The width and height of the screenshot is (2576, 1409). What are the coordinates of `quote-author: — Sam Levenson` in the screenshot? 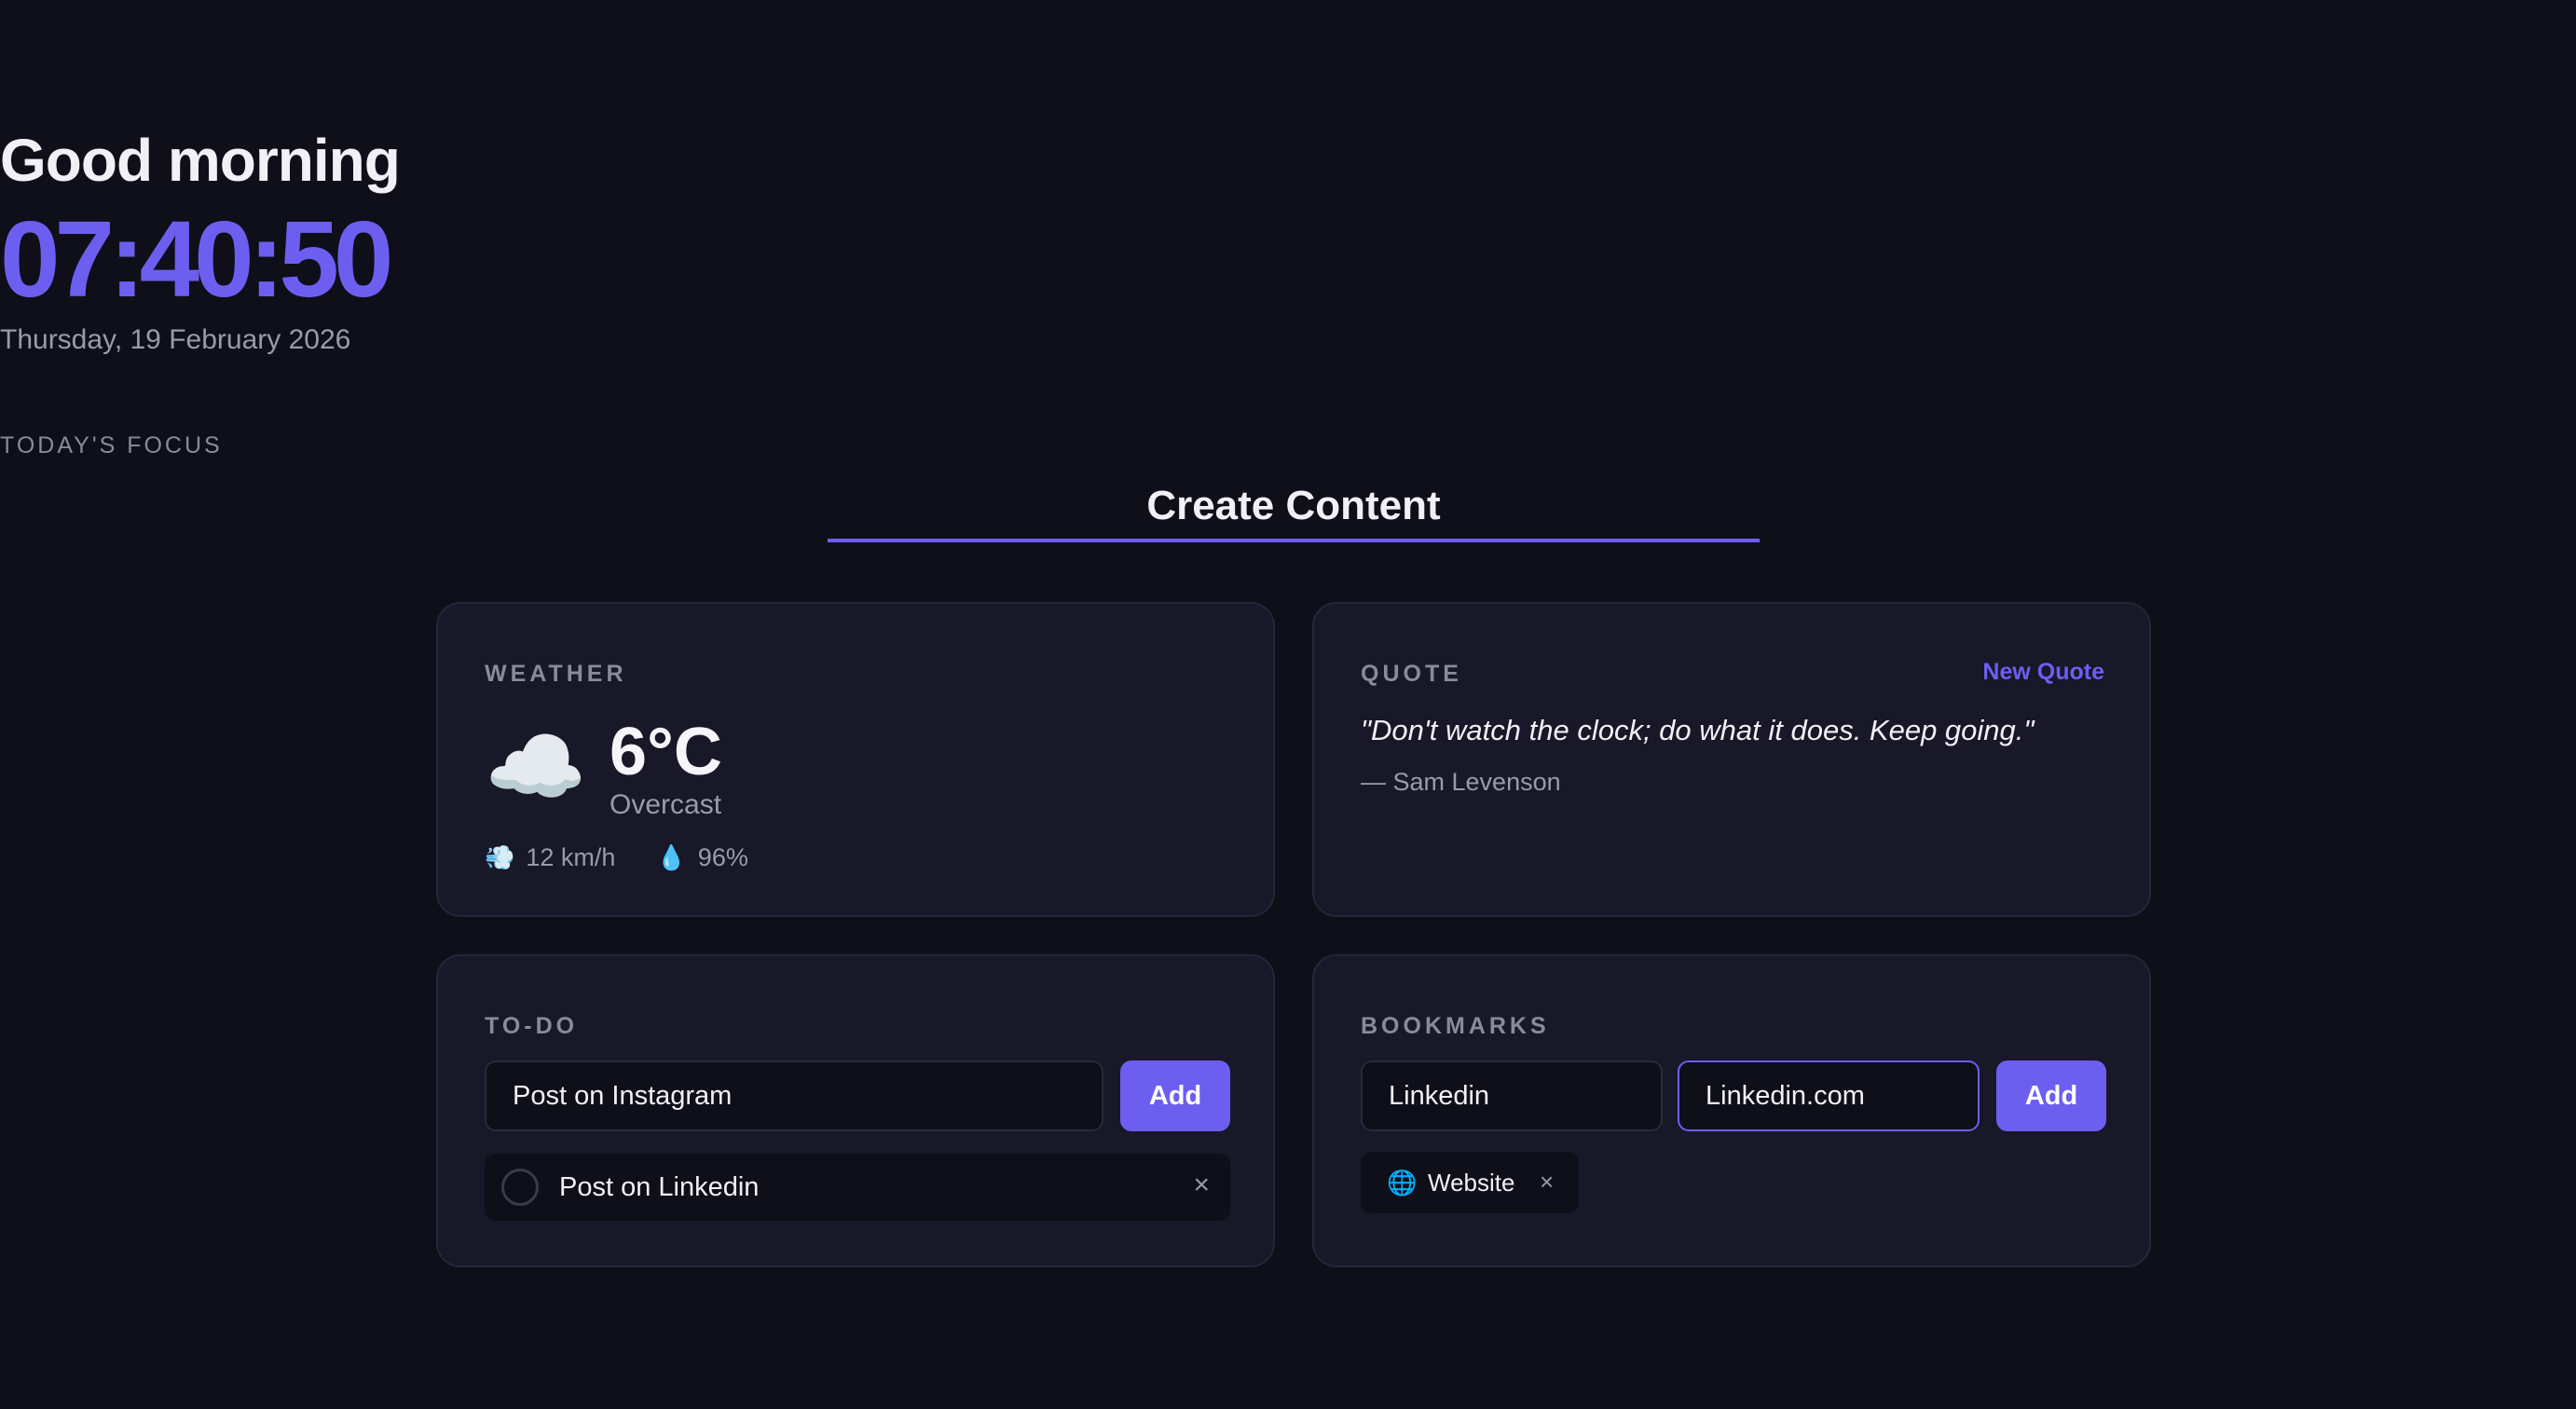 It's located at (1461, 782).